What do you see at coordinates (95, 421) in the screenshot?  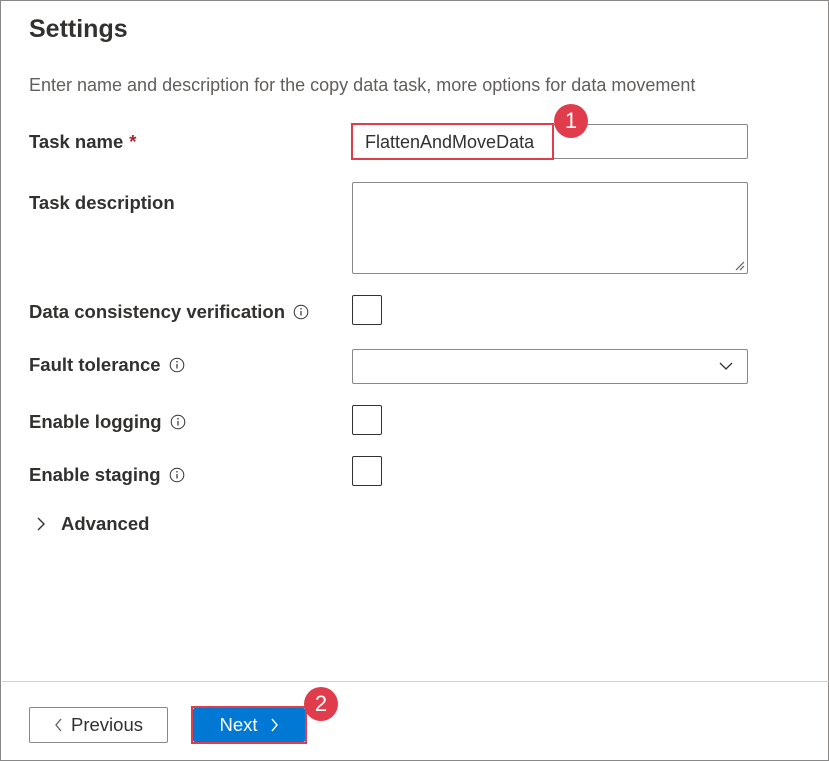 I see `enable-logging-label-text: Enable logging` at bounding box center [95, 421].